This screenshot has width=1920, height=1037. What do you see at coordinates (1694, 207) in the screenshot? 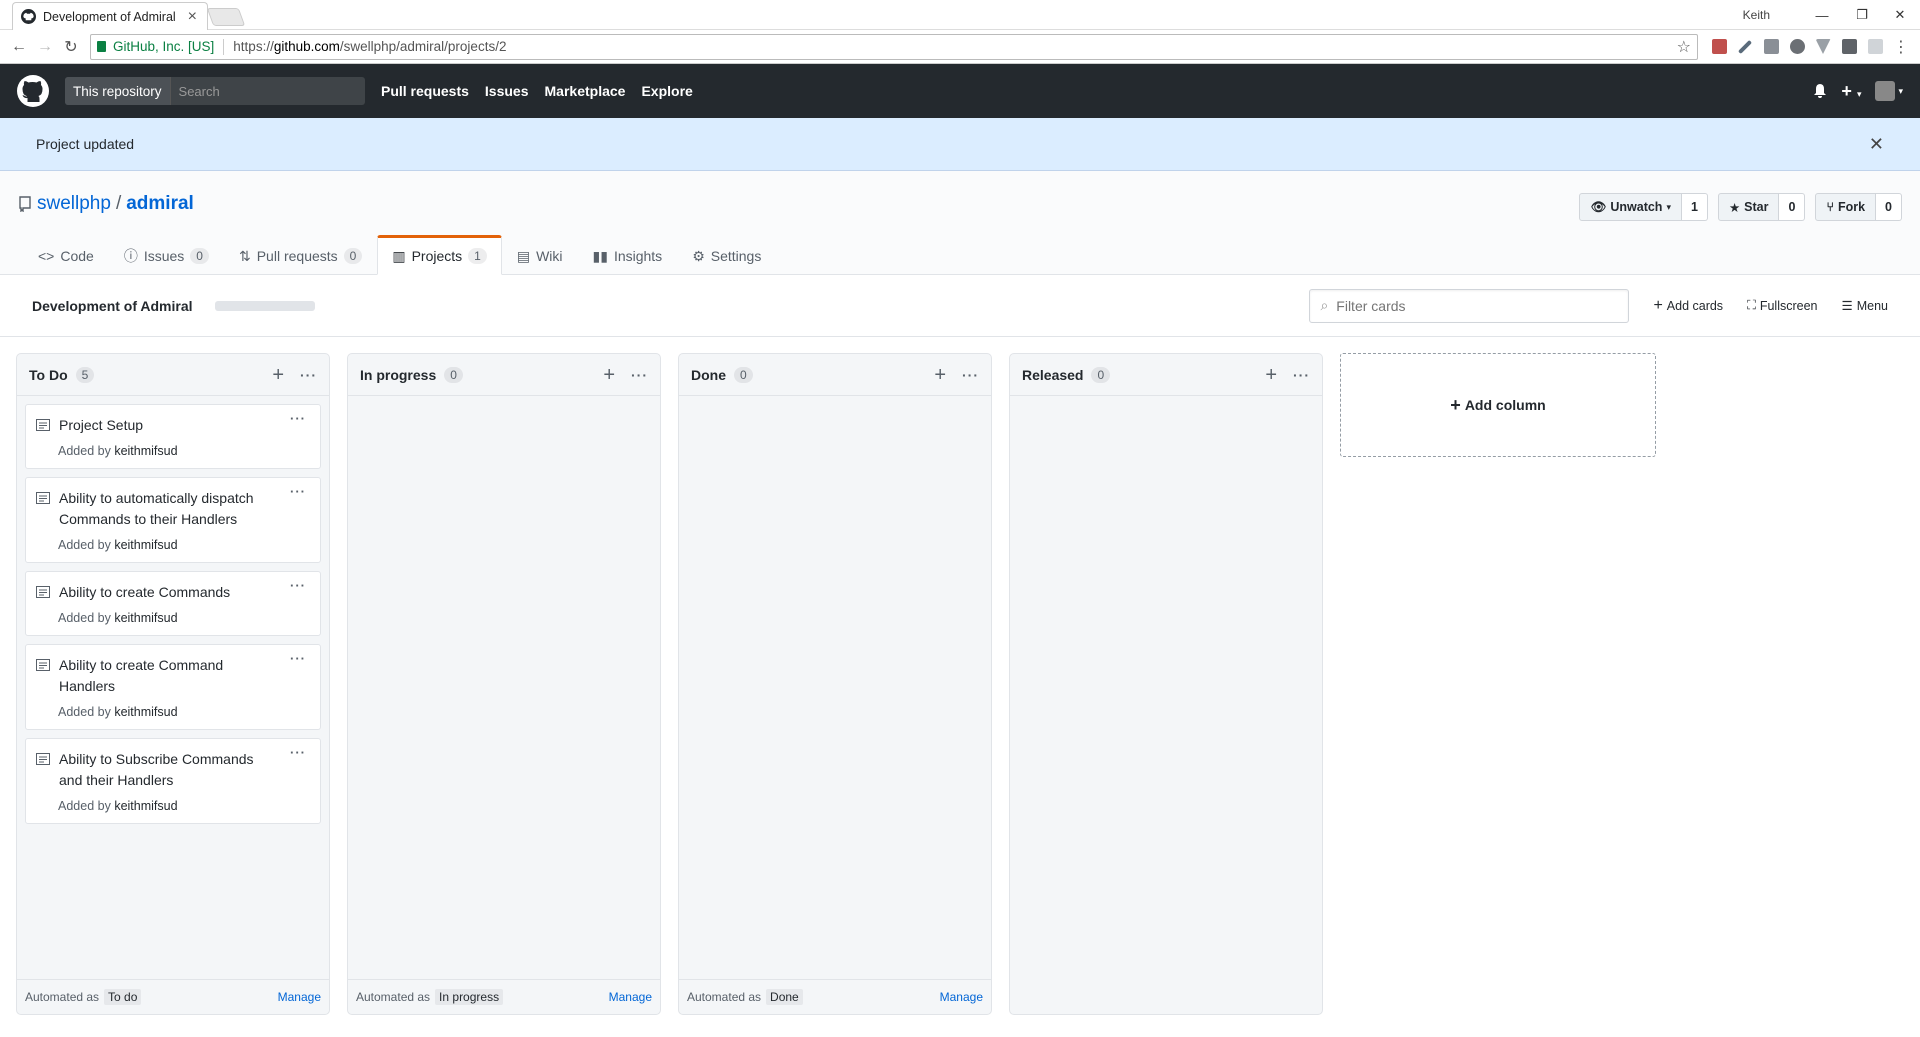
I see `watch-count: 1` at bounding box center [1694, 207].